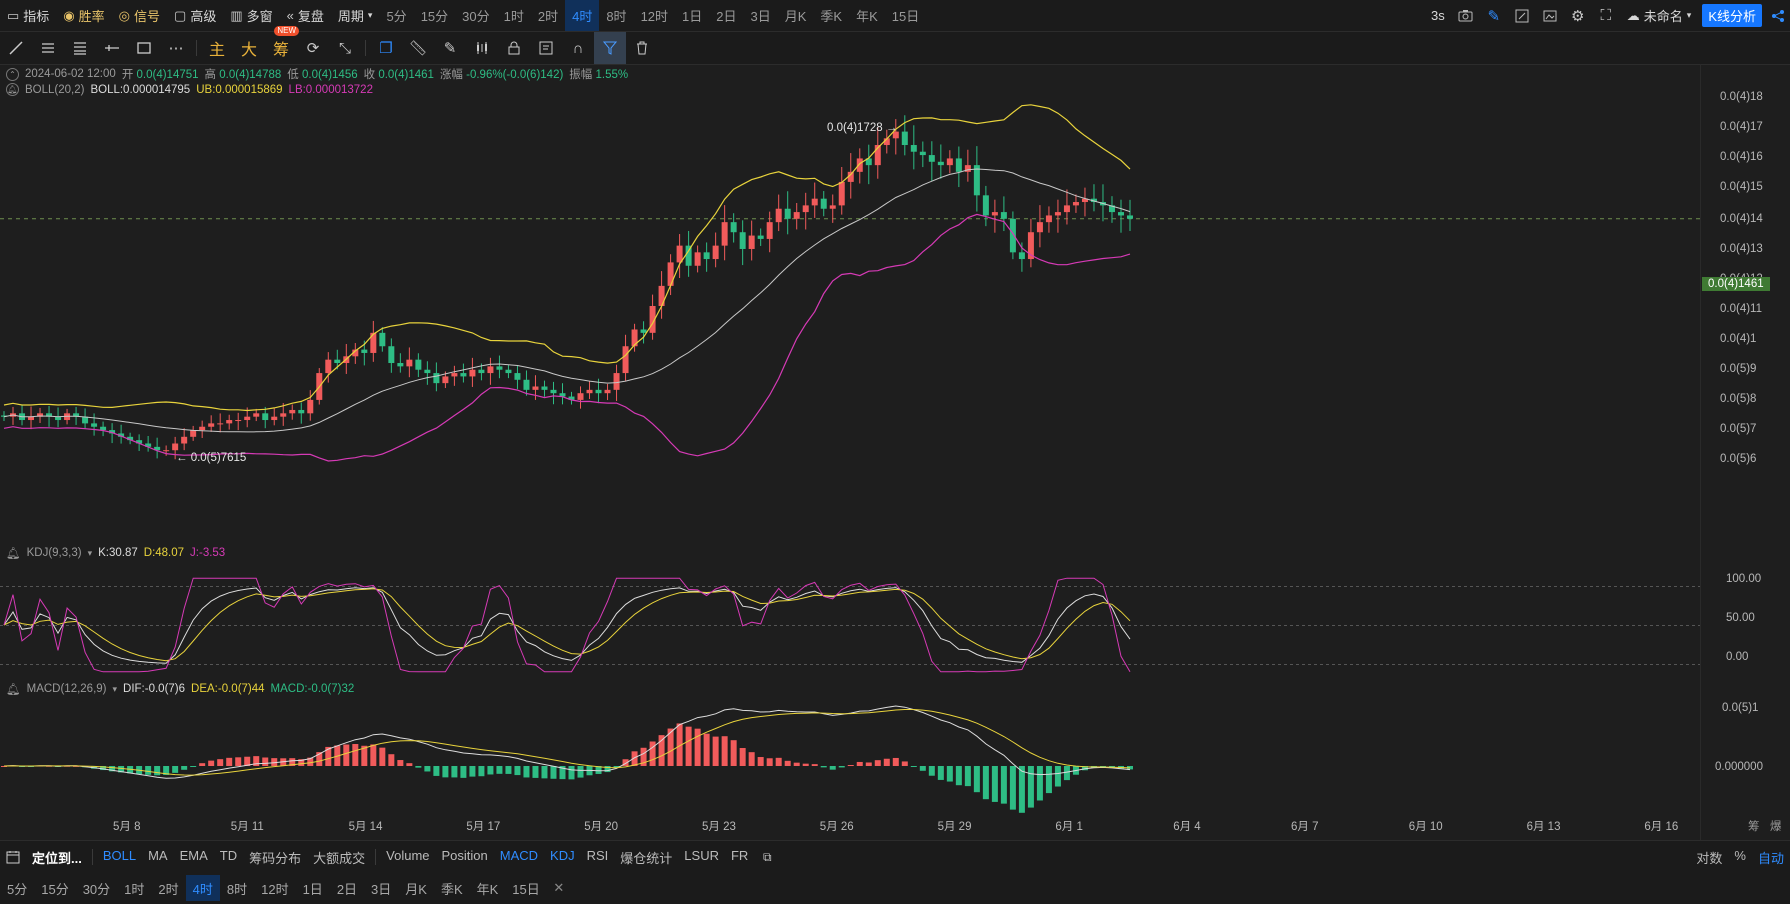  I want to click on liquidation-corner-label: 爆, so click(1776, 826).